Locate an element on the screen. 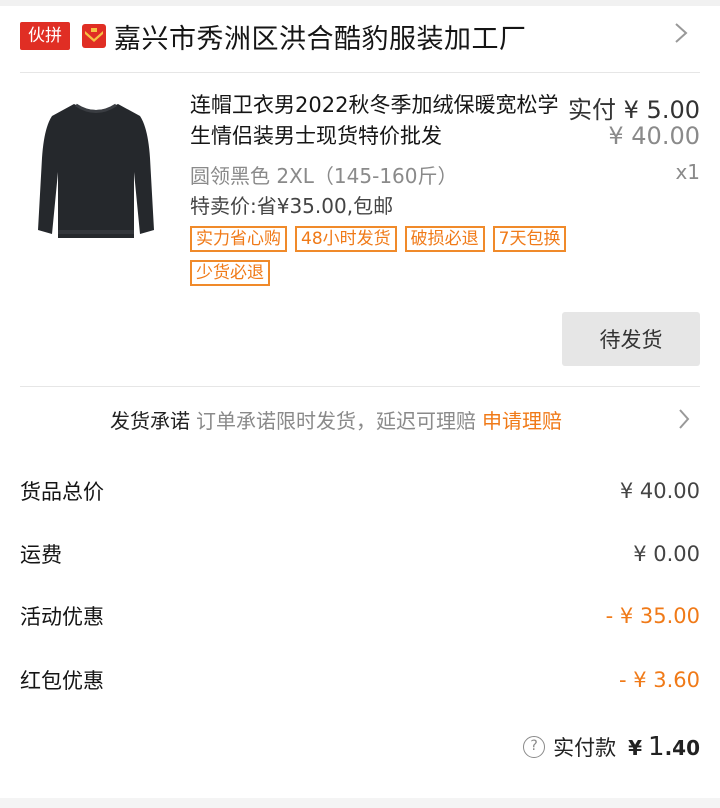  summary-value: ¥ 40.00 is located at coordinates (659, 491).